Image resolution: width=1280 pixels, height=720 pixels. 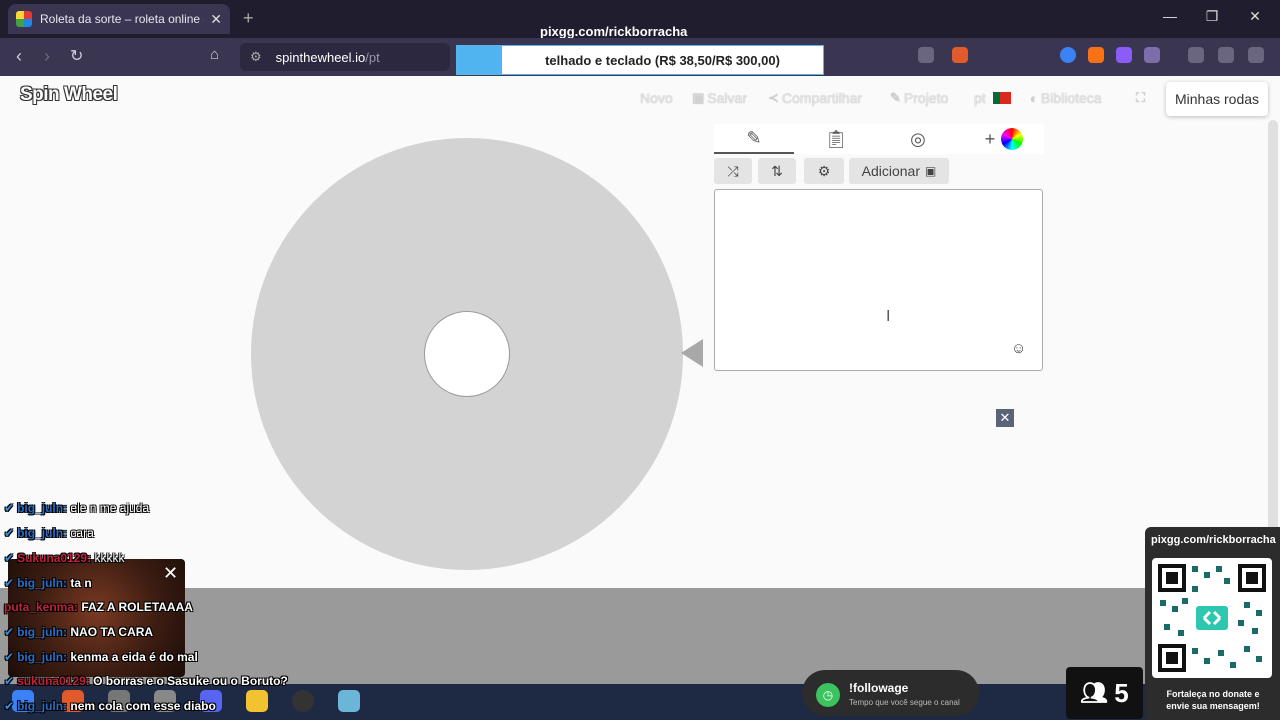 I want to click on language-label: pt, so click(x=980, y=98).